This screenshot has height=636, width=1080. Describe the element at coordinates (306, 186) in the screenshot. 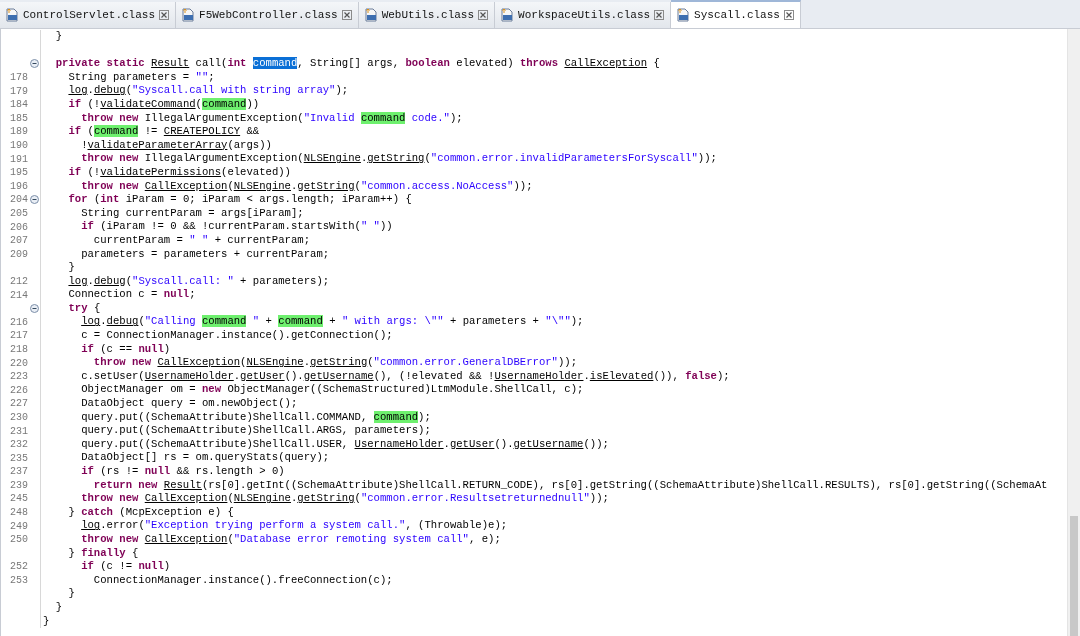

I see `code-line: throw new CallException(NLSEngine.getString("common.access.NoAccess"));` at that location.